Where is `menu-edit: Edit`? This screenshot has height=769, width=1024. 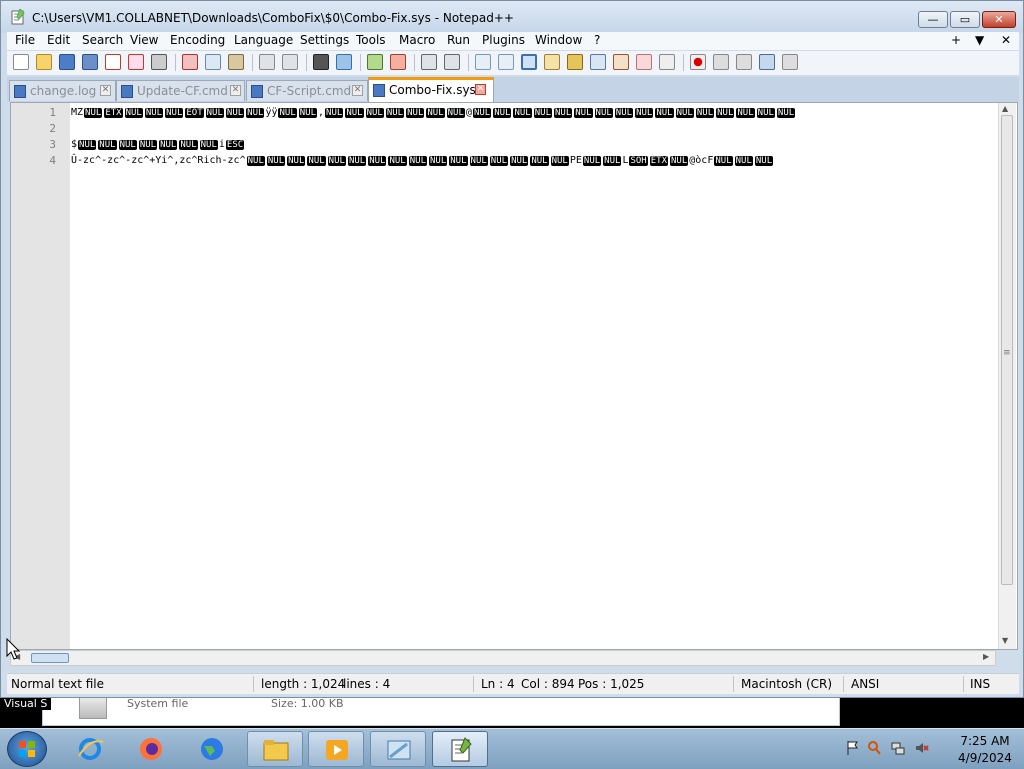
menu-edit: Edit is located at coordinates (58, 40).